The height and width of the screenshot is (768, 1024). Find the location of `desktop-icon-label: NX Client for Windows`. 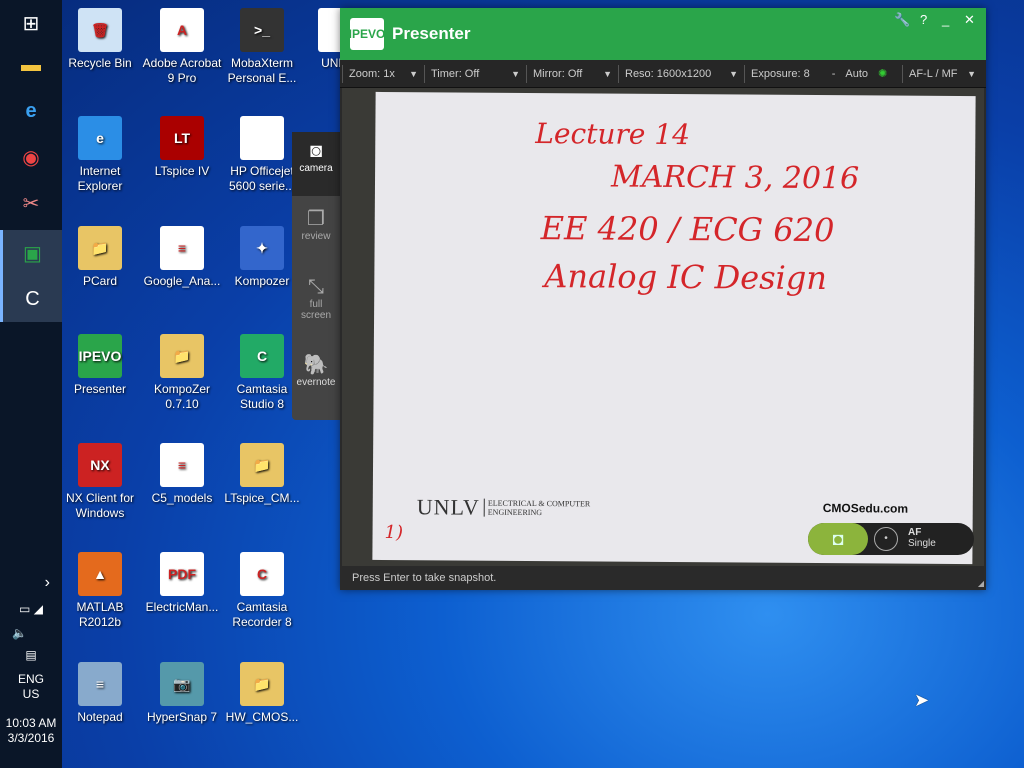

desktop-icon-label: NX Client for Windows is located at coordinates (100, 505).